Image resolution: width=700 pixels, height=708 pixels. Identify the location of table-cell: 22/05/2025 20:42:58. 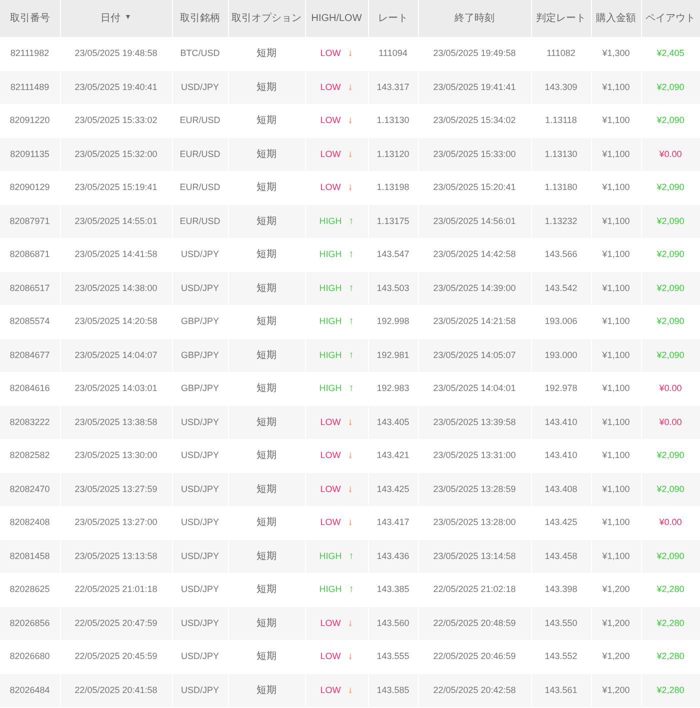
(474, 690).